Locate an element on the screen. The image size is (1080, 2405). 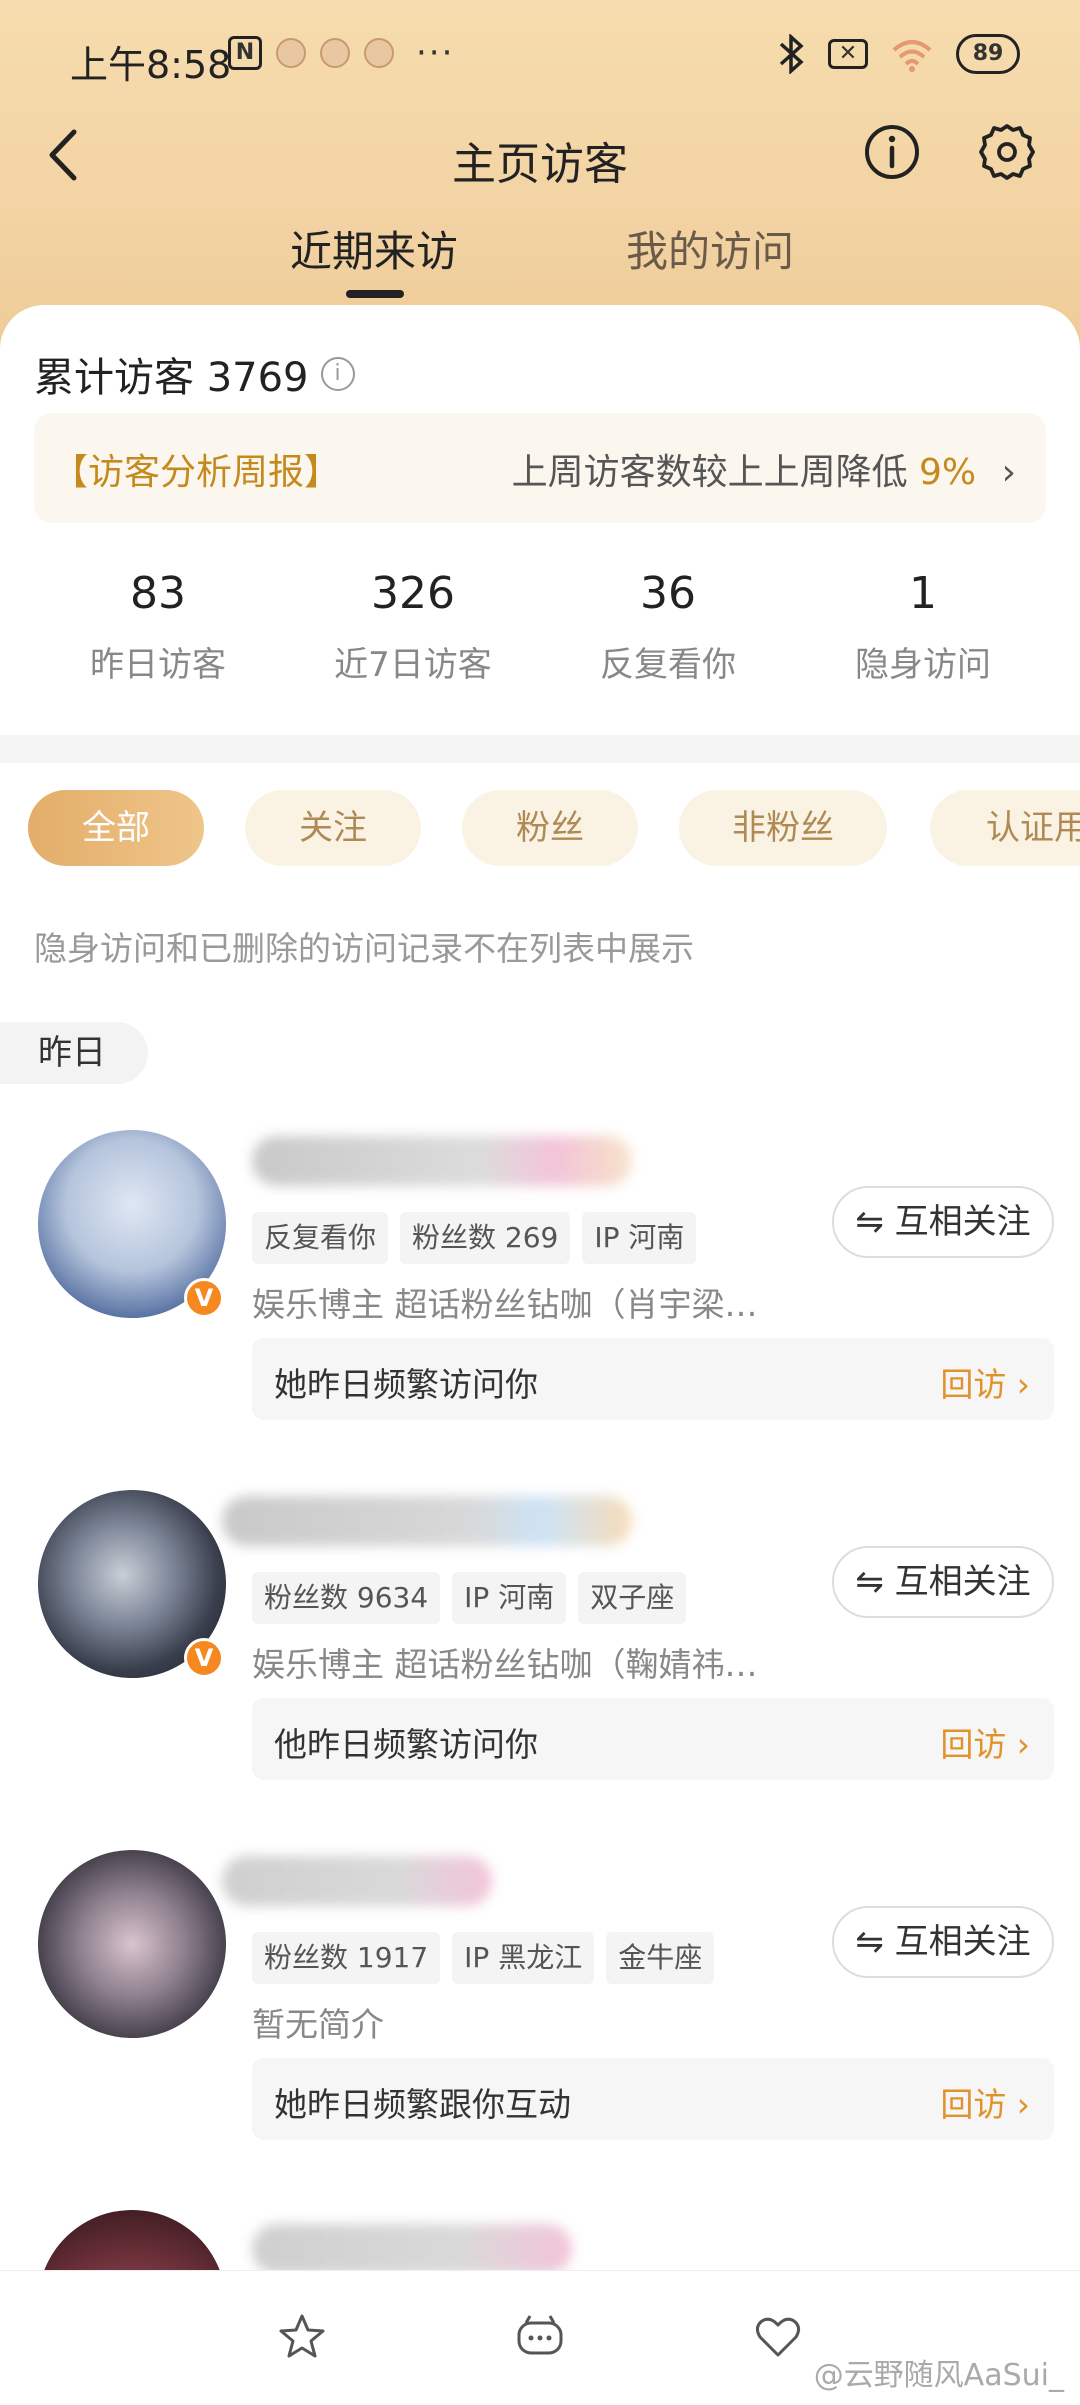
battery-icon: 89 is located at coordinates (988, 54).